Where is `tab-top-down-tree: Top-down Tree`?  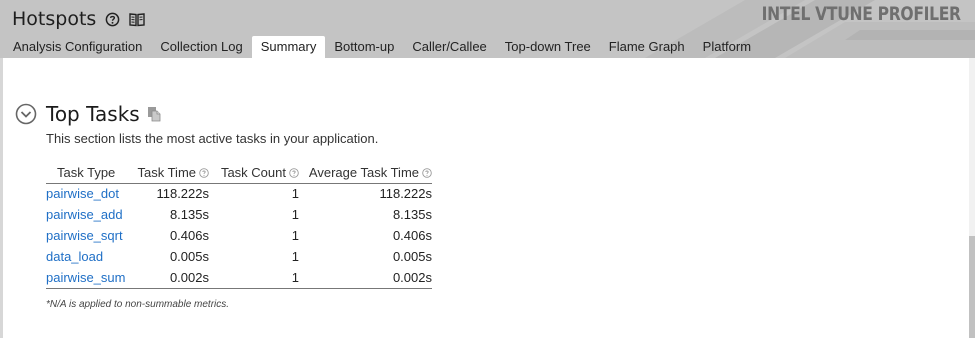
tab-top-down-tree: Top-down Tree is located at coordinates (548, 47).